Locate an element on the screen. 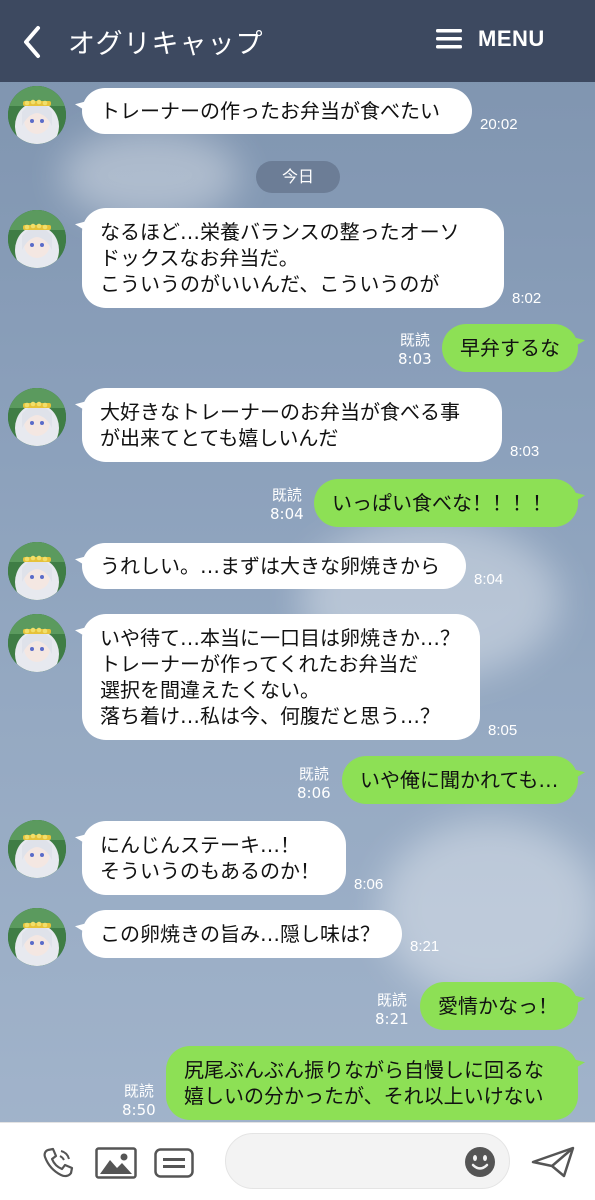 Image resolution: width=595 pixels, height=1200 pixels. message-text-line: にんじんステーキ…！ is located at coordinates (200, 845).